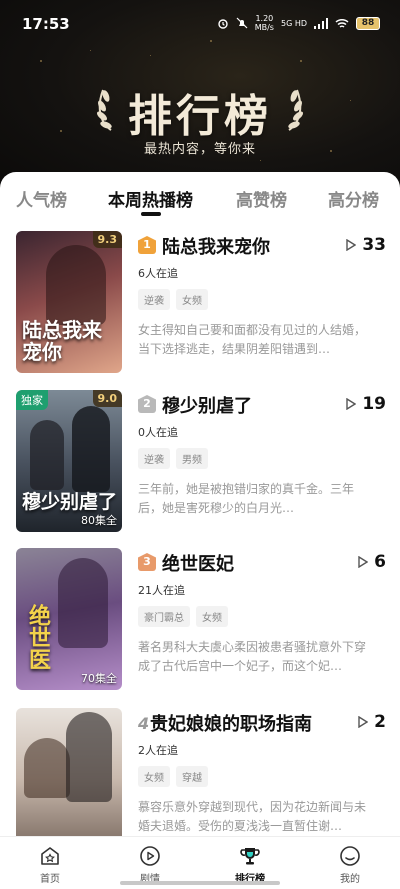 This screenshot has width=400, height=889. Describe the element at coordinates (350, 879) in the screenshot. I see `nav-label: 我的` at that location.